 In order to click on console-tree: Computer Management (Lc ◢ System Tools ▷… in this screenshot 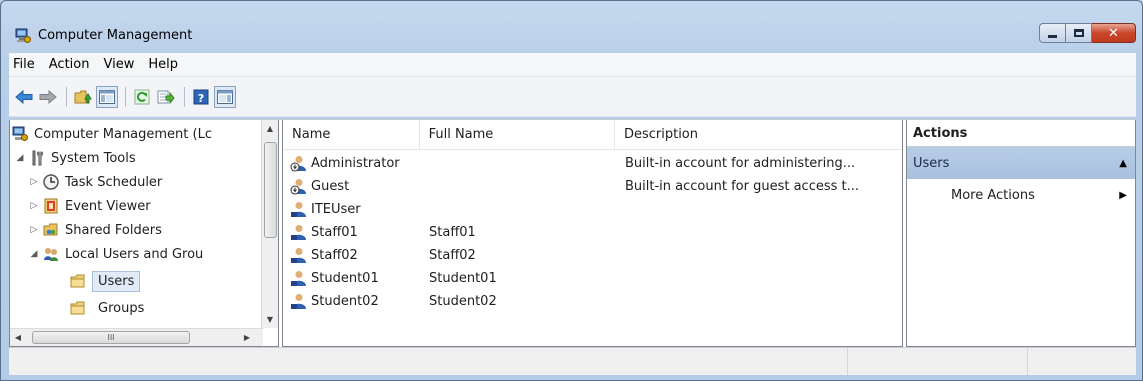, I will do `click(144, 233)`.